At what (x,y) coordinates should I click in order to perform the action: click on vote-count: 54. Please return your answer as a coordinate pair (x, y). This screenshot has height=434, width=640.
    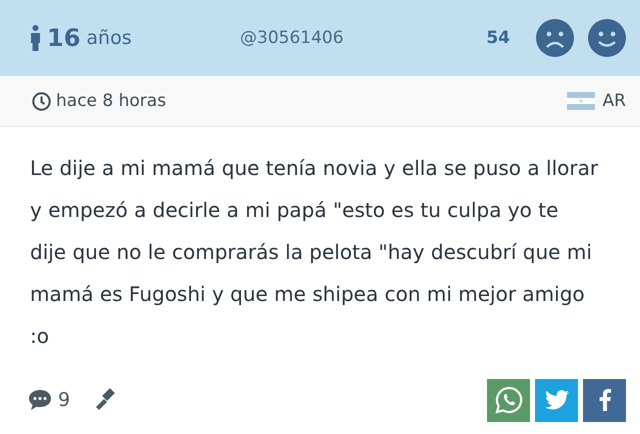
    Looking at the image, I should click on (498, 38).